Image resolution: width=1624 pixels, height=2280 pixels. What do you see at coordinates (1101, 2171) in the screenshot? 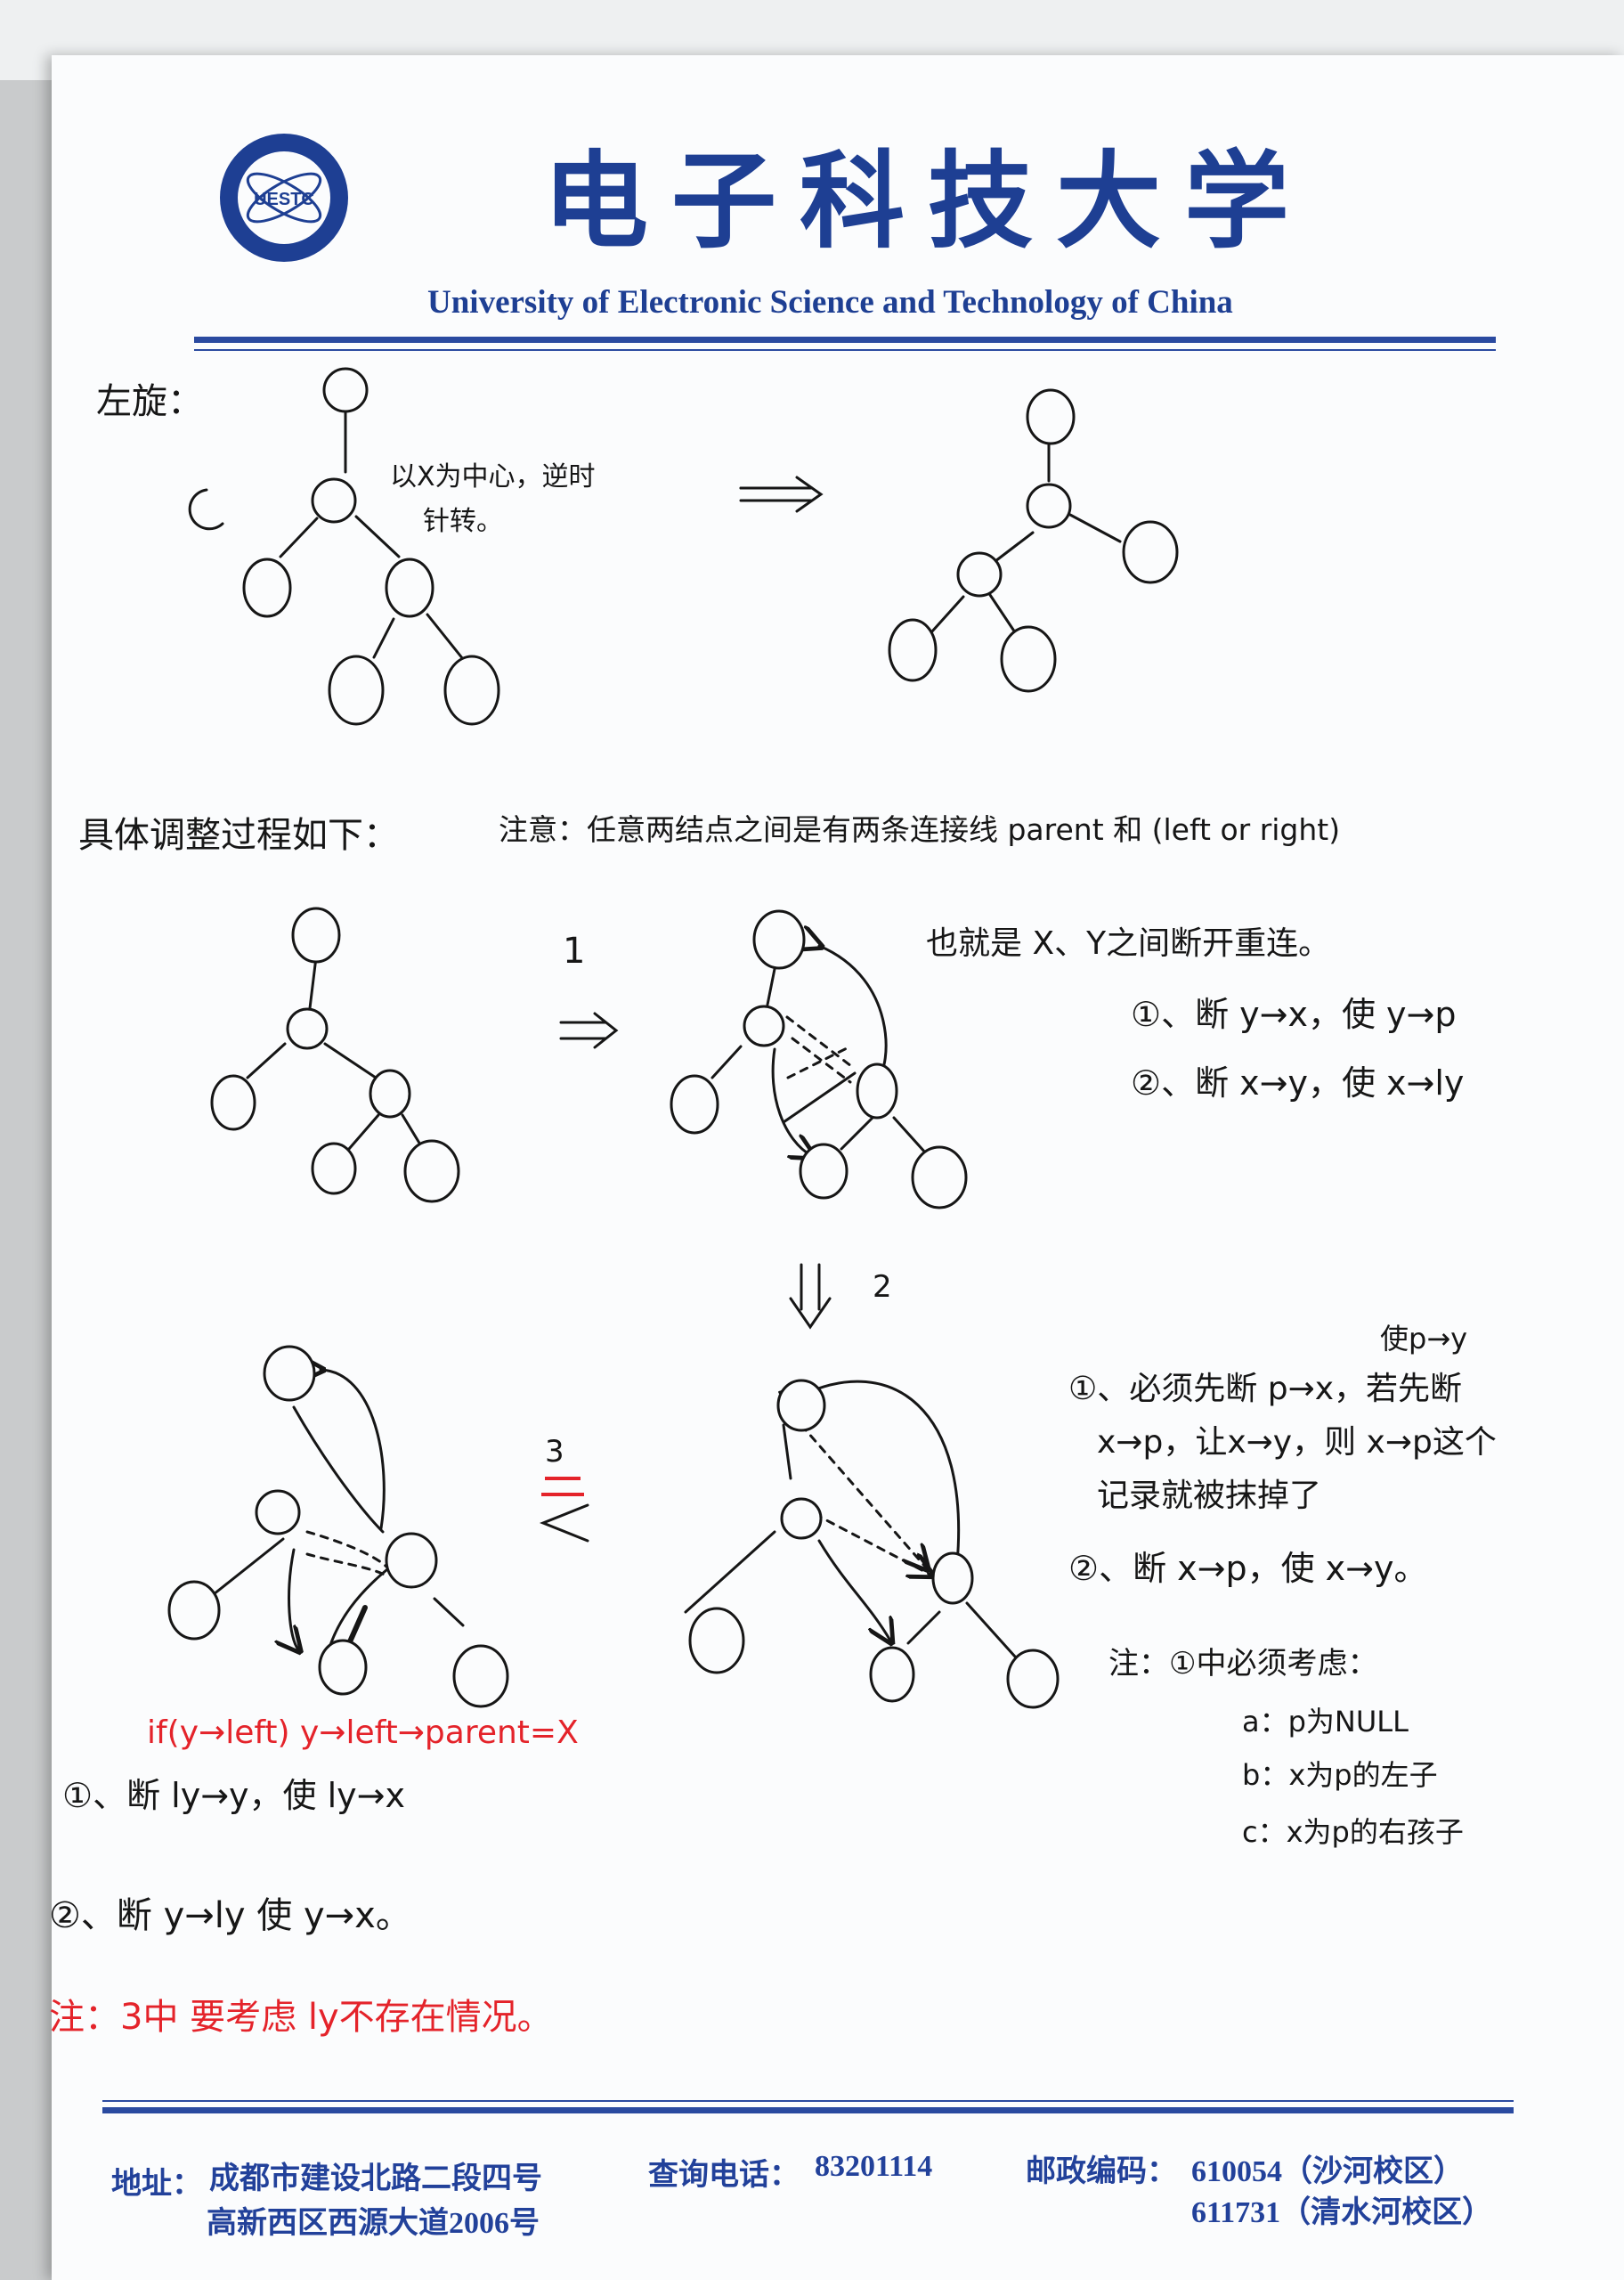
I see `footer-postcode-label: 邮政编码：` at bounding box center [1101, 2171].